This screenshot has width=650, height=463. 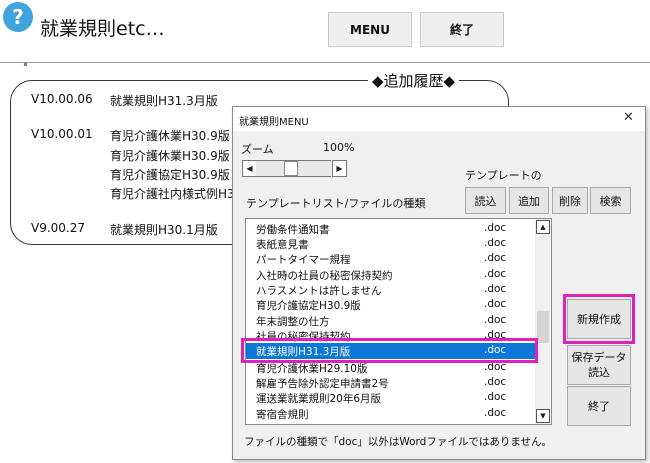 I want to click on arrow-down-icon: ▼, so click(x=543, y=416).